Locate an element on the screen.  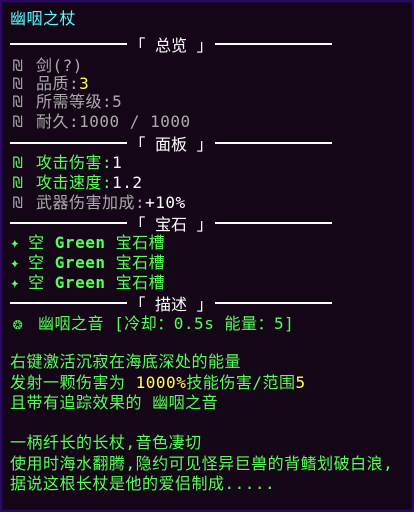
stat-attack-damage: ₪ 攻击伤害:1 is located at coordinates (66, 163).